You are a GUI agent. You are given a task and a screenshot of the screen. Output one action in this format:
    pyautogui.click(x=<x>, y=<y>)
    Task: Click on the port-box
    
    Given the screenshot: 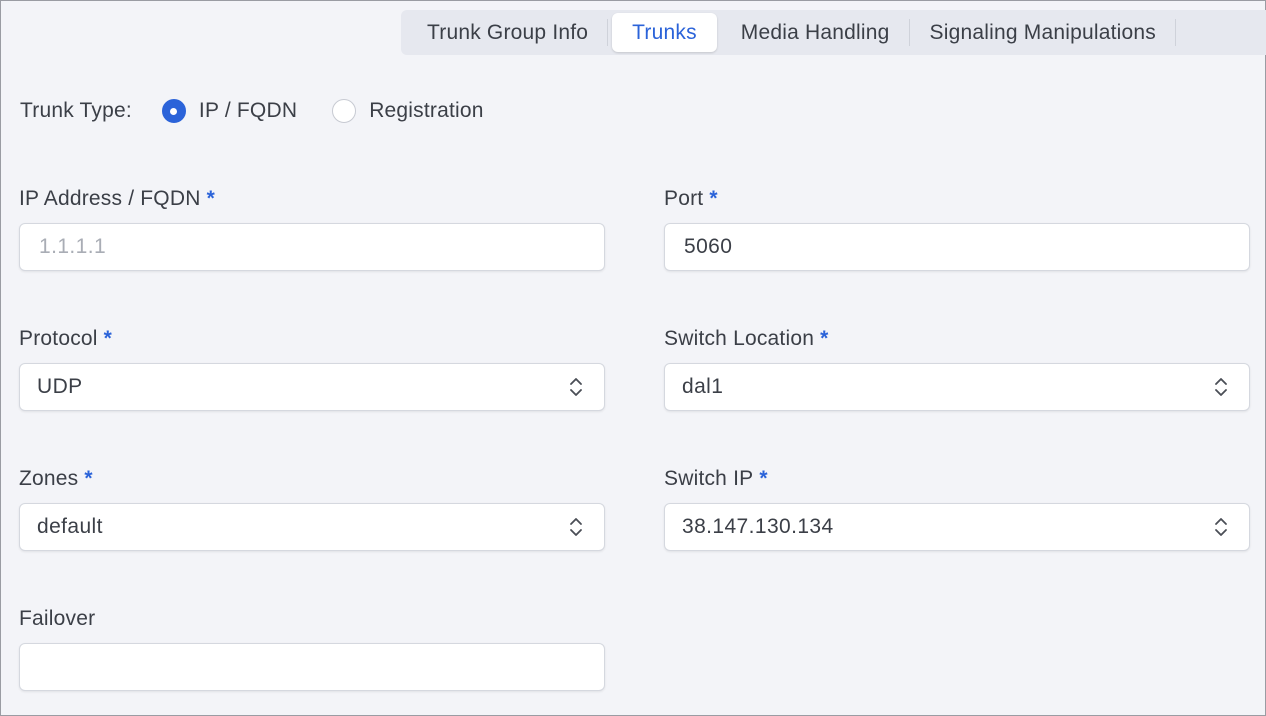 What is the action you would take?
    pyautogui.click(x=957, y=247)
    